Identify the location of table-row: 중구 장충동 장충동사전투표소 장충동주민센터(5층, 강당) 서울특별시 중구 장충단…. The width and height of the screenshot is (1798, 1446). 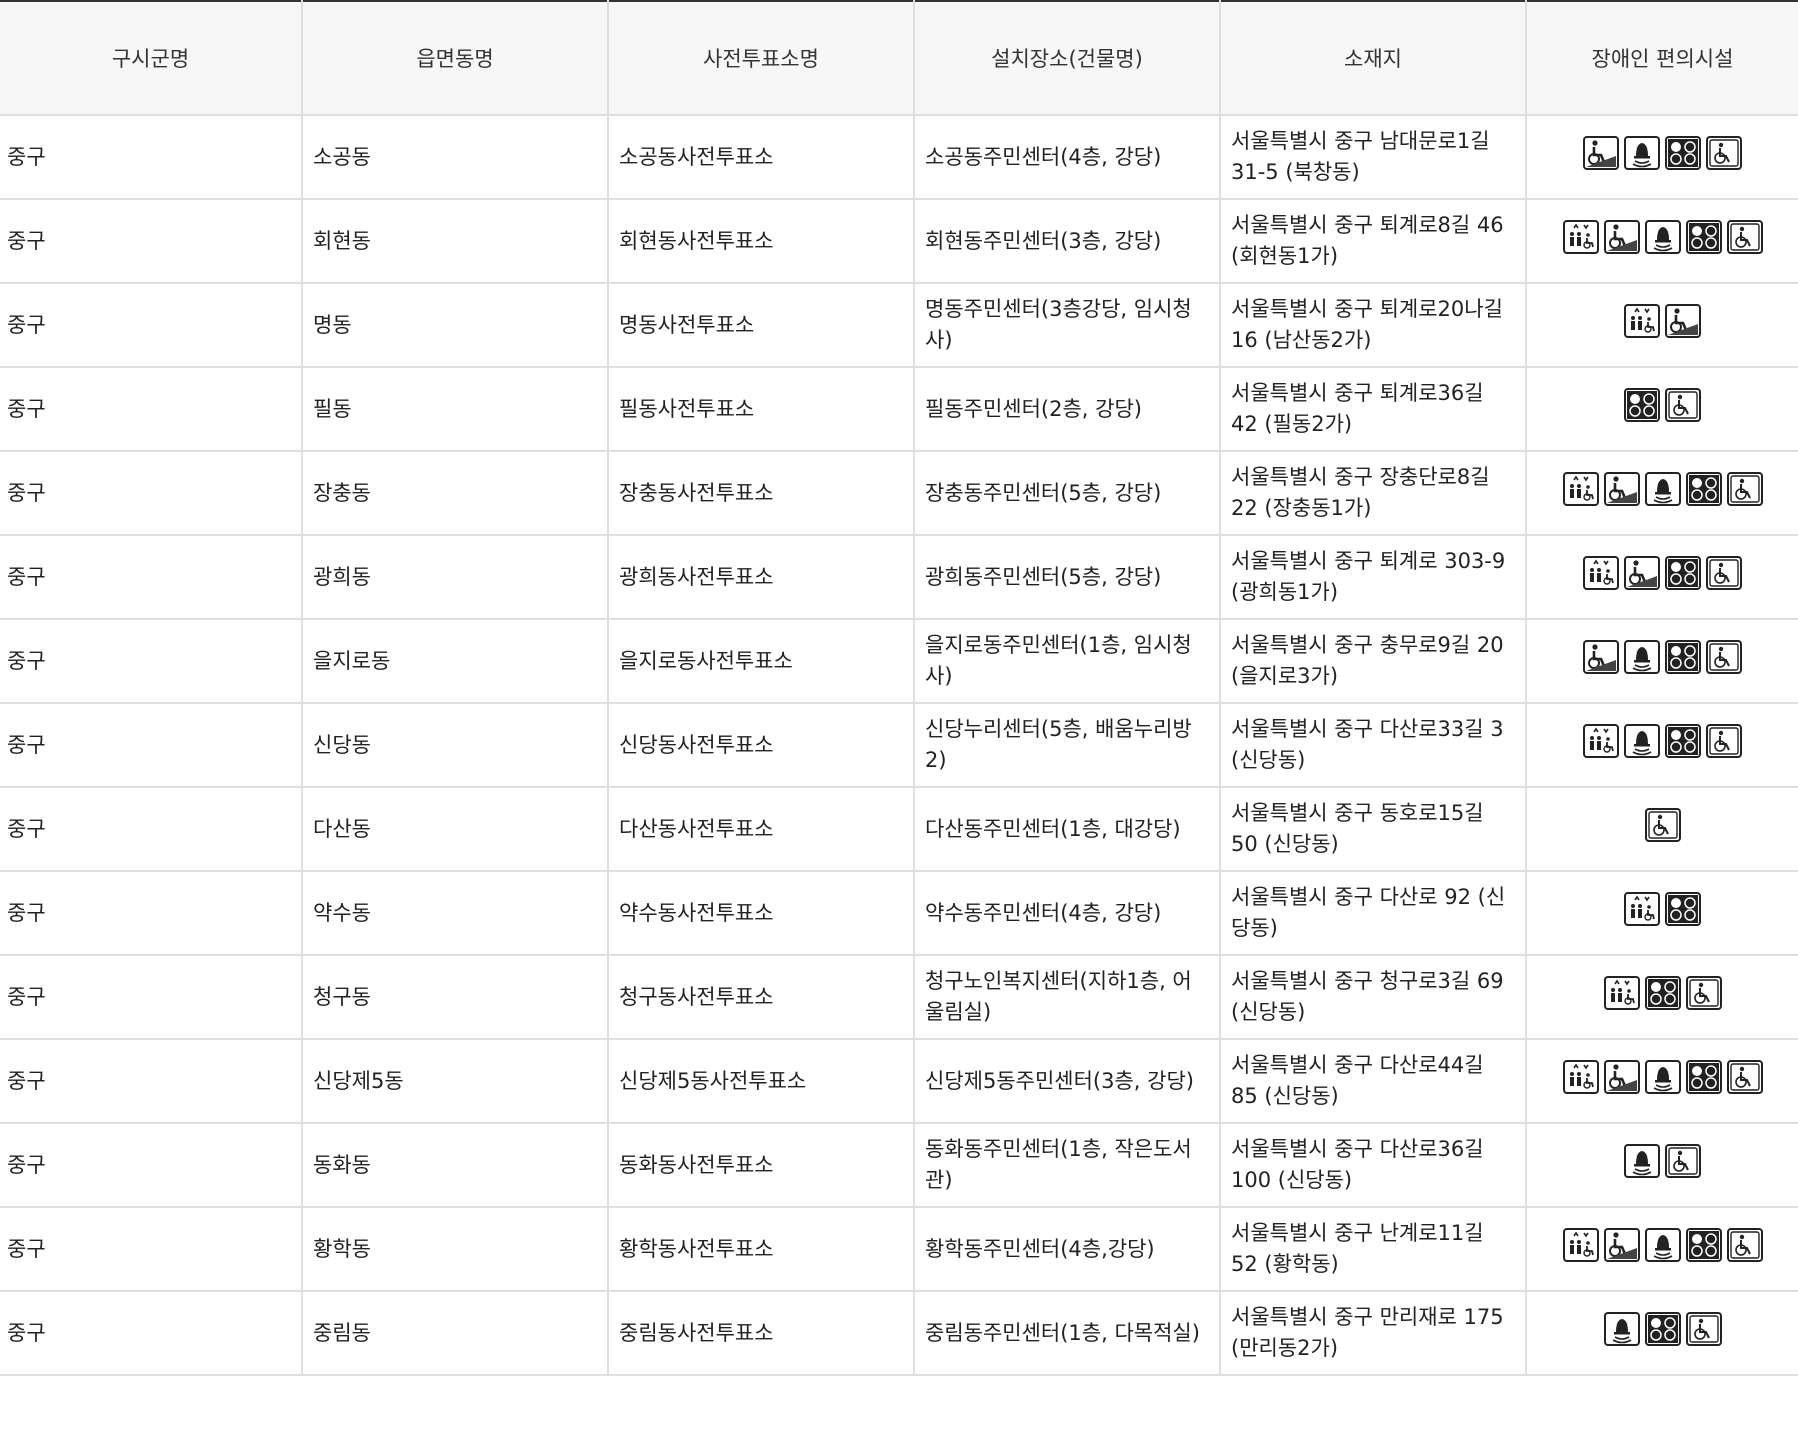
(899, 493).